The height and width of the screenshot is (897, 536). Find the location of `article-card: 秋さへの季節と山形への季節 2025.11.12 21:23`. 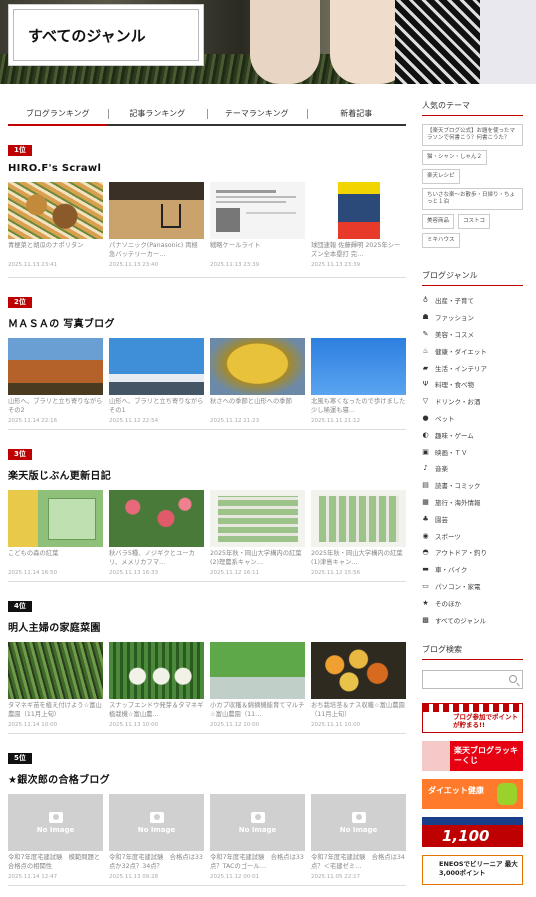

article-card: 秋さへの季節と山形への季節 2025.11.12 21:23 is located at coordinates (257, 381).